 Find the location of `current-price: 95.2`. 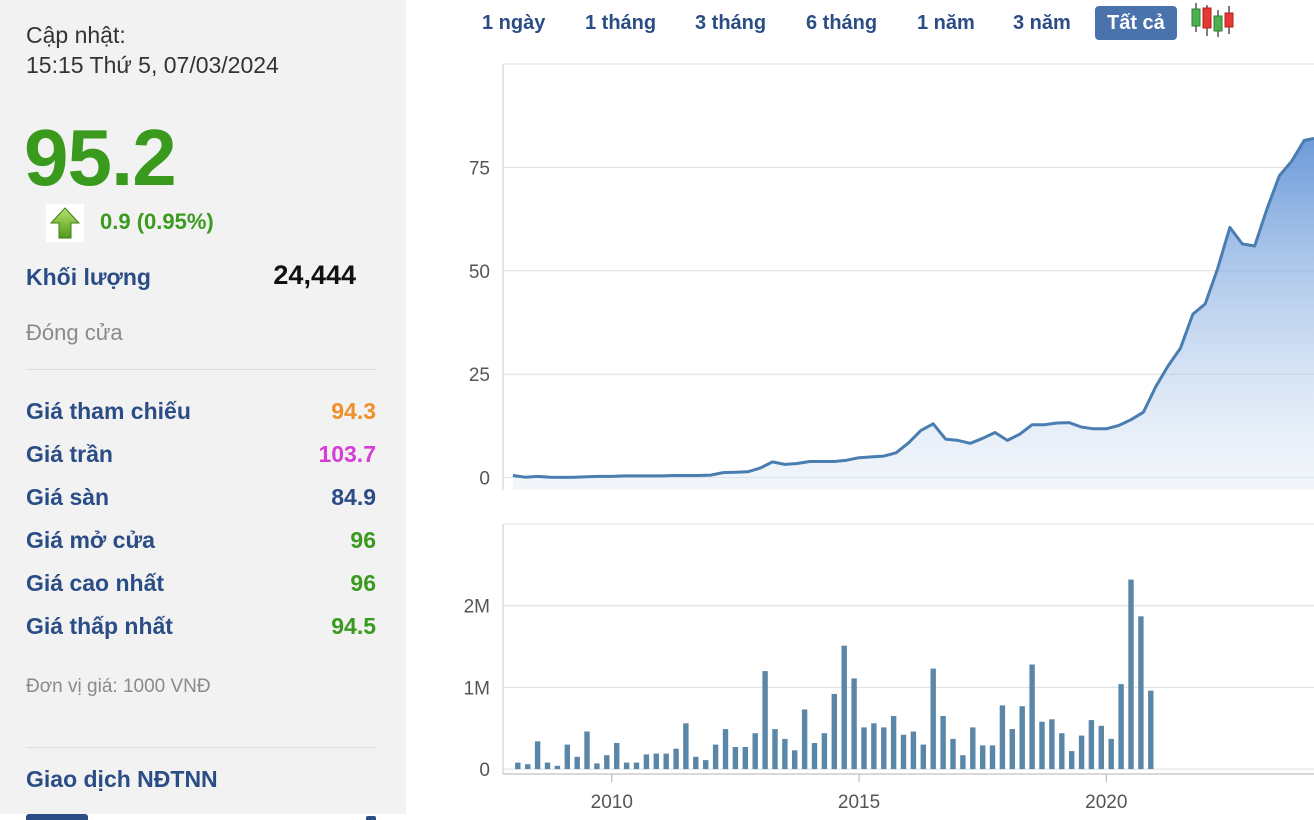

current-price: 95.2 is located at coordinates (100, 157).